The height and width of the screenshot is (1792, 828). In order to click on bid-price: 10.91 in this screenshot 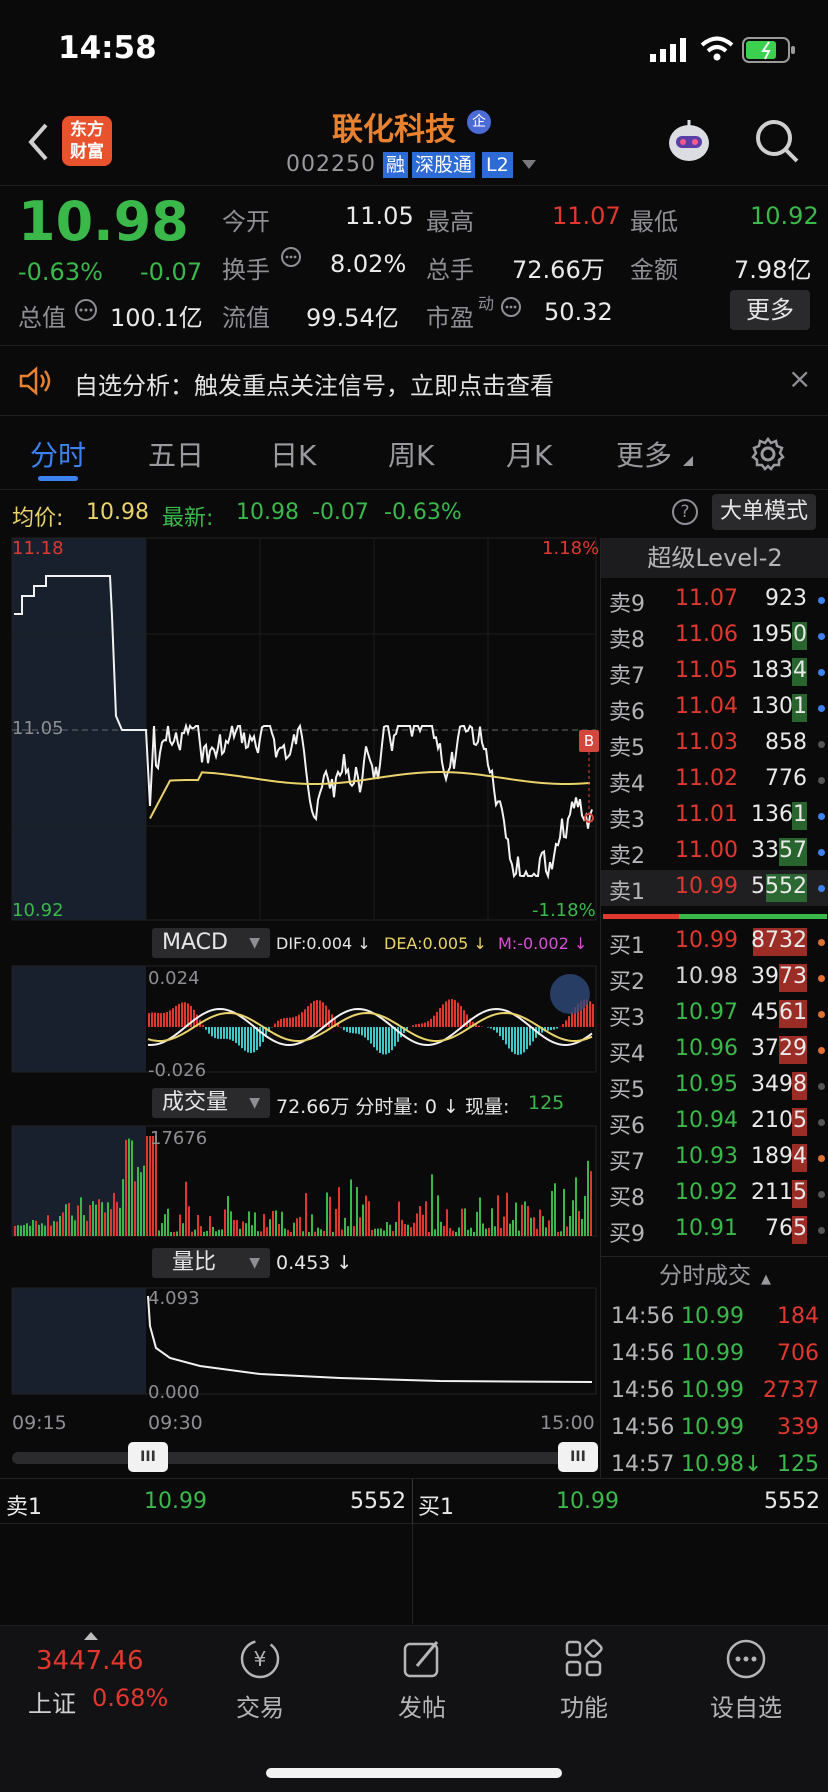, I will do `click(706, 1228)`.